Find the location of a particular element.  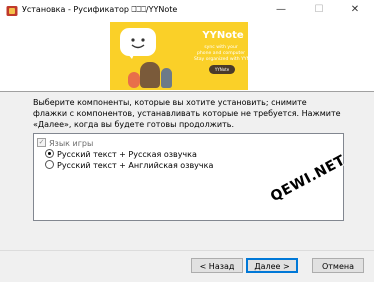

component-group-game-language: ✓ Язык игры is located at coordinates (65, 143).